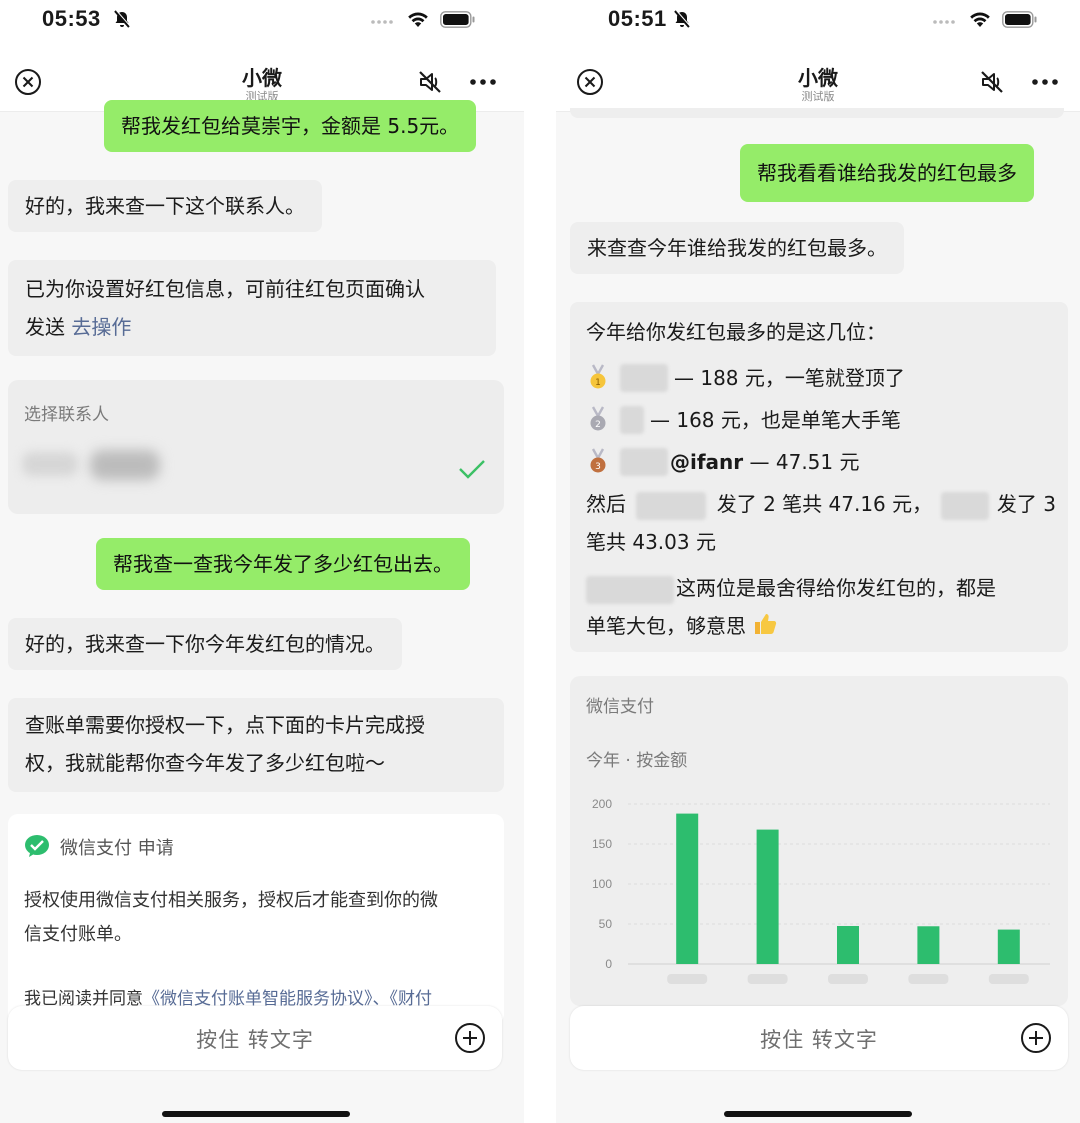  Describe the element at coordinates (818, 22) in the screenshot. I see `status-bar: 05:51` at that location.